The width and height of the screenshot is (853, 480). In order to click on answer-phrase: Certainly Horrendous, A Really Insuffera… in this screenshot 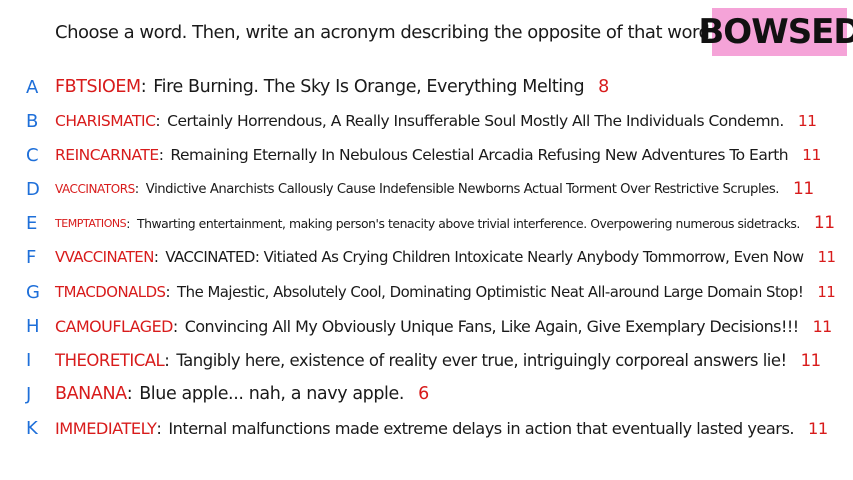, I will do `click(475, 121)`.